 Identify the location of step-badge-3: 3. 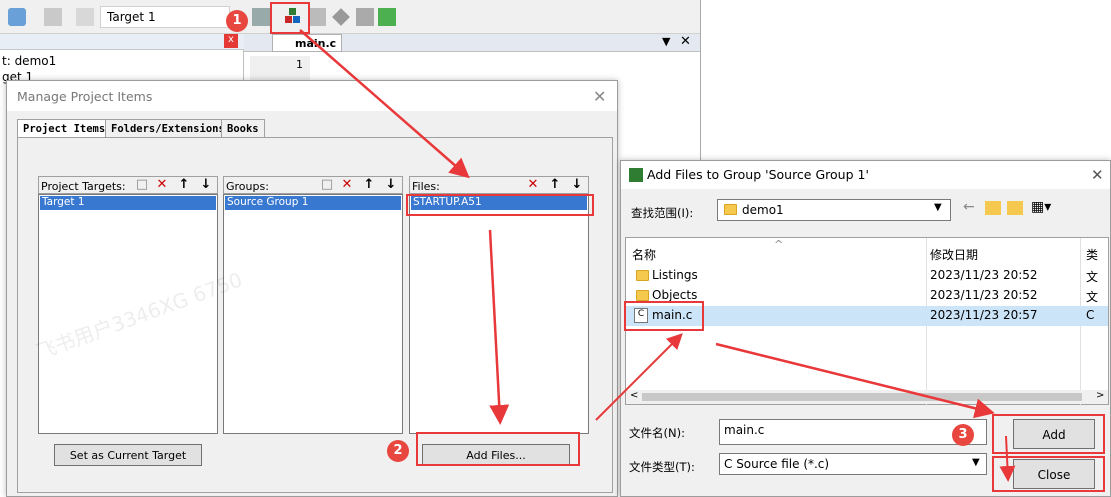
(963, 435).